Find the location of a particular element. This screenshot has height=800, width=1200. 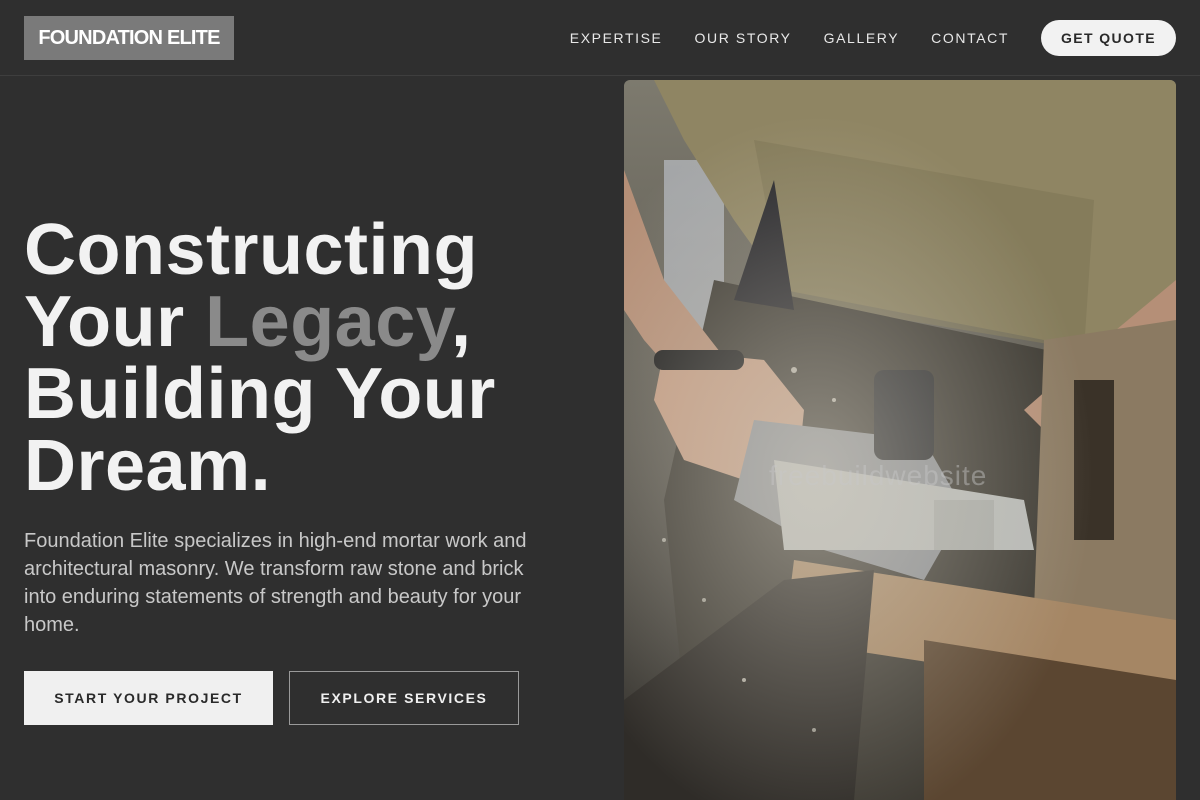

explore-services-button: EXPLORE SERVICES is located at coordinates (404, 698).